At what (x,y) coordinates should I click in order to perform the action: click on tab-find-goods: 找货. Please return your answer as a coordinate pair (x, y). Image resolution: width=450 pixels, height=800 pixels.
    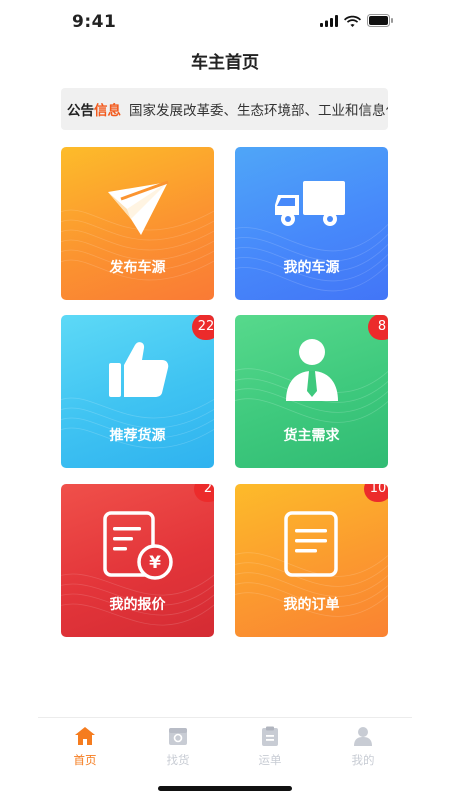
    Looking at the image, I should click on (178, 747).